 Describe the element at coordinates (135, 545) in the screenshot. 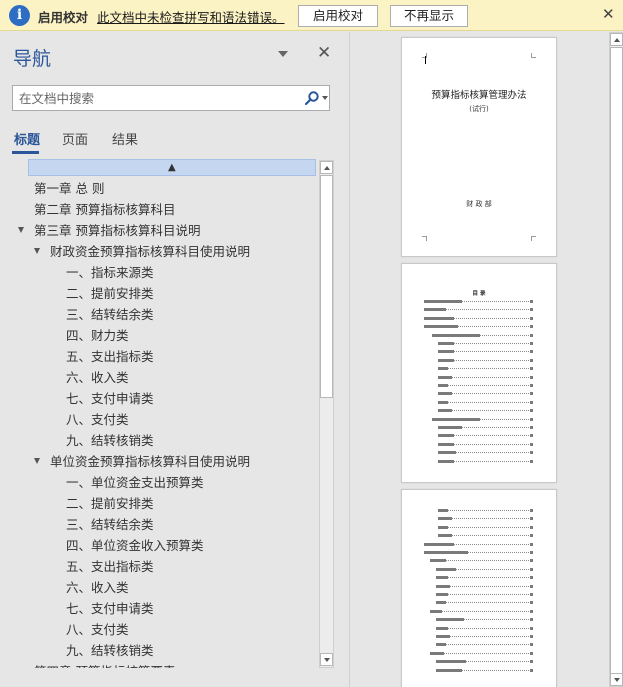

I see `heading-item-level-3: 四、单位资金收入预算类` at that location.